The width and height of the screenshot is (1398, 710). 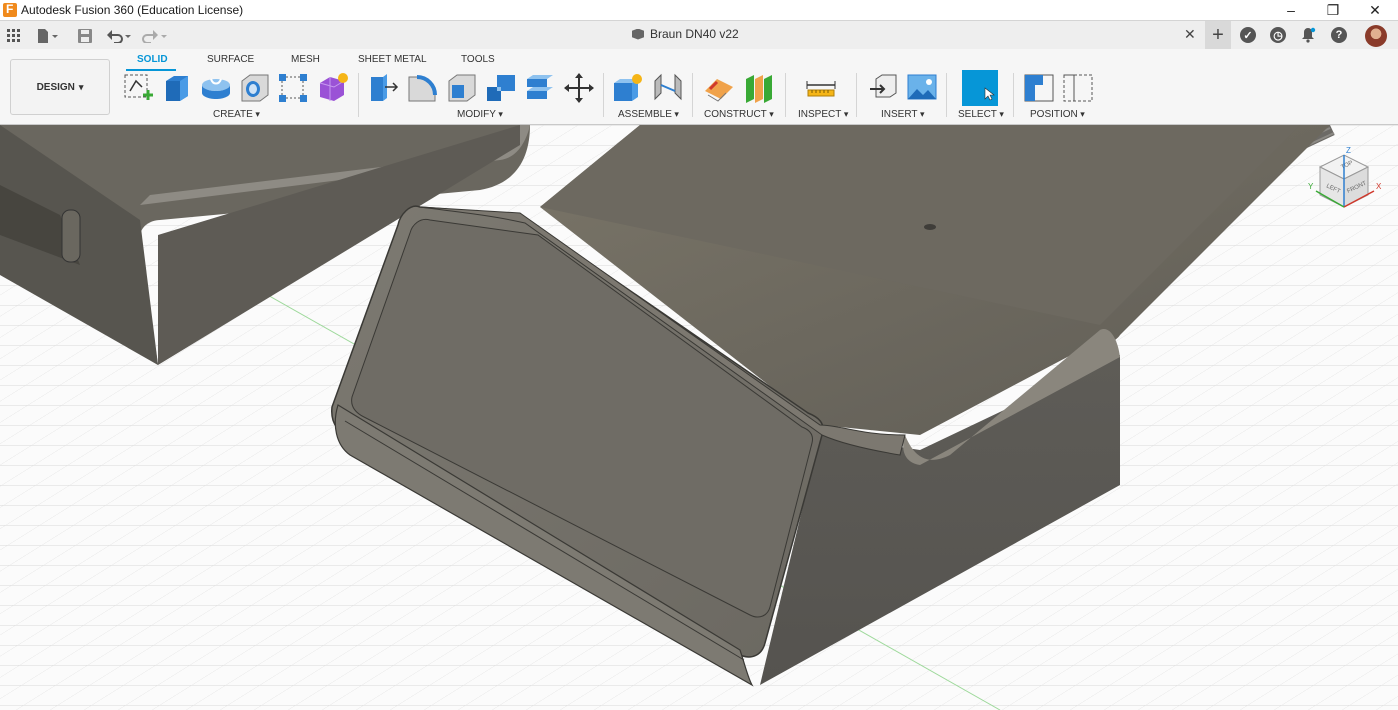 I want to click on pattern-icon, so click(x=293, y=88).